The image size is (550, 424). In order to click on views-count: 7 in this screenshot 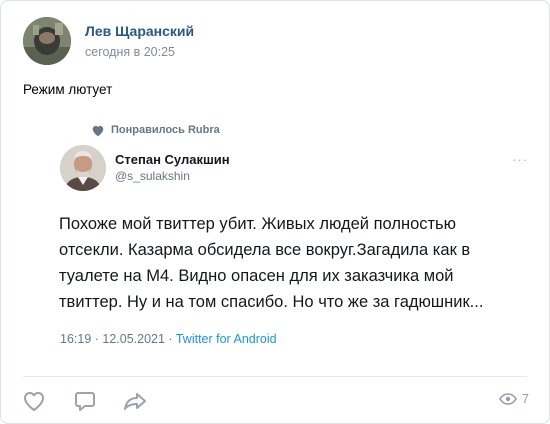, I will do `click(525, 399)`.